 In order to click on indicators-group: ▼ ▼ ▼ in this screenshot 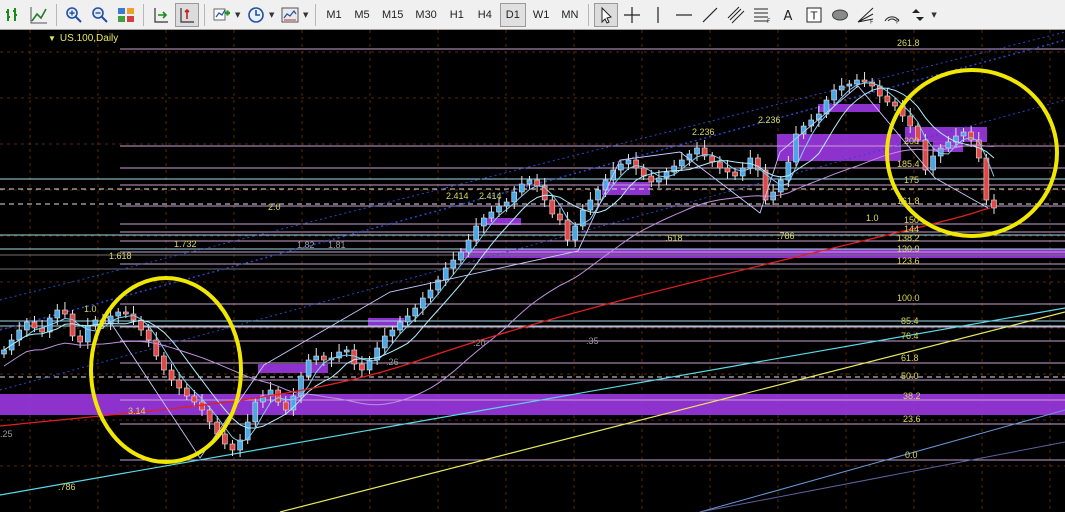, I will do `click(260, 14)`.